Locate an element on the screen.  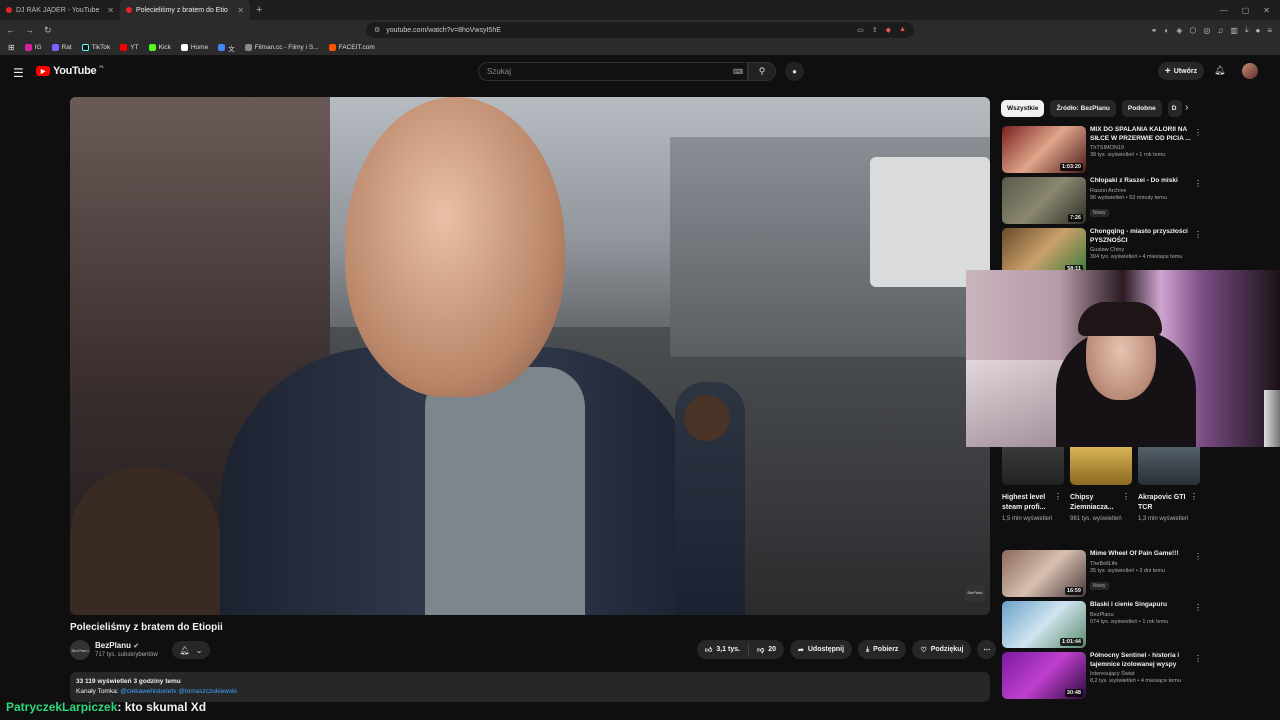
more-actions-button: ⋯ is located at coordinates (987, 649).